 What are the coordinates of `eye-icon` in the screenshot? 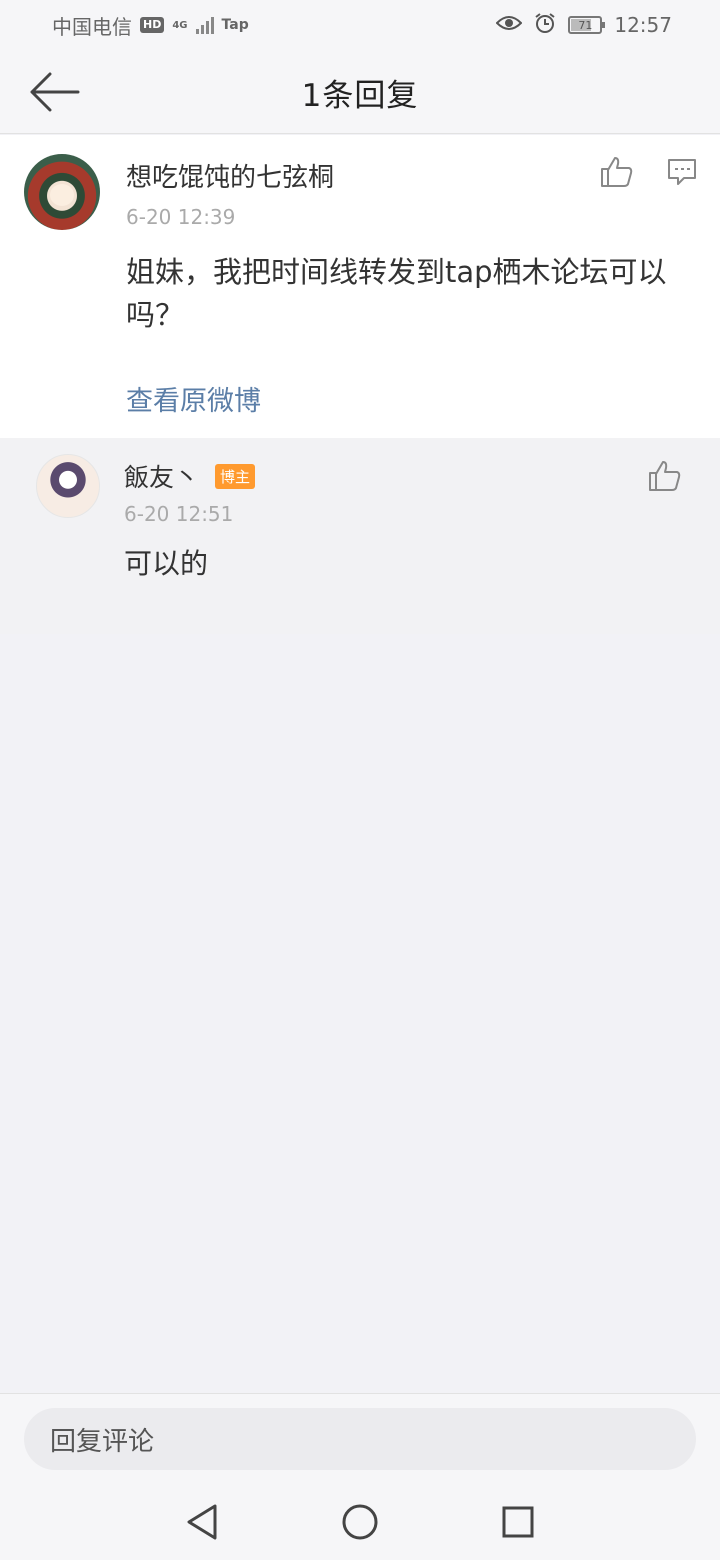 It's located at (509, 25).